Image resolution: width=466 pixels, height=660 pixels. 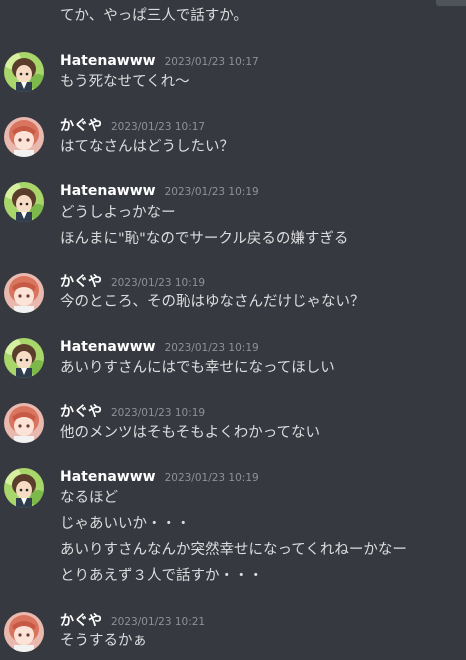 What do you see at coordinates (103, 641) in the screenshot?
I see `message-line: そうするかぁ` at bounding box center [103, 641].